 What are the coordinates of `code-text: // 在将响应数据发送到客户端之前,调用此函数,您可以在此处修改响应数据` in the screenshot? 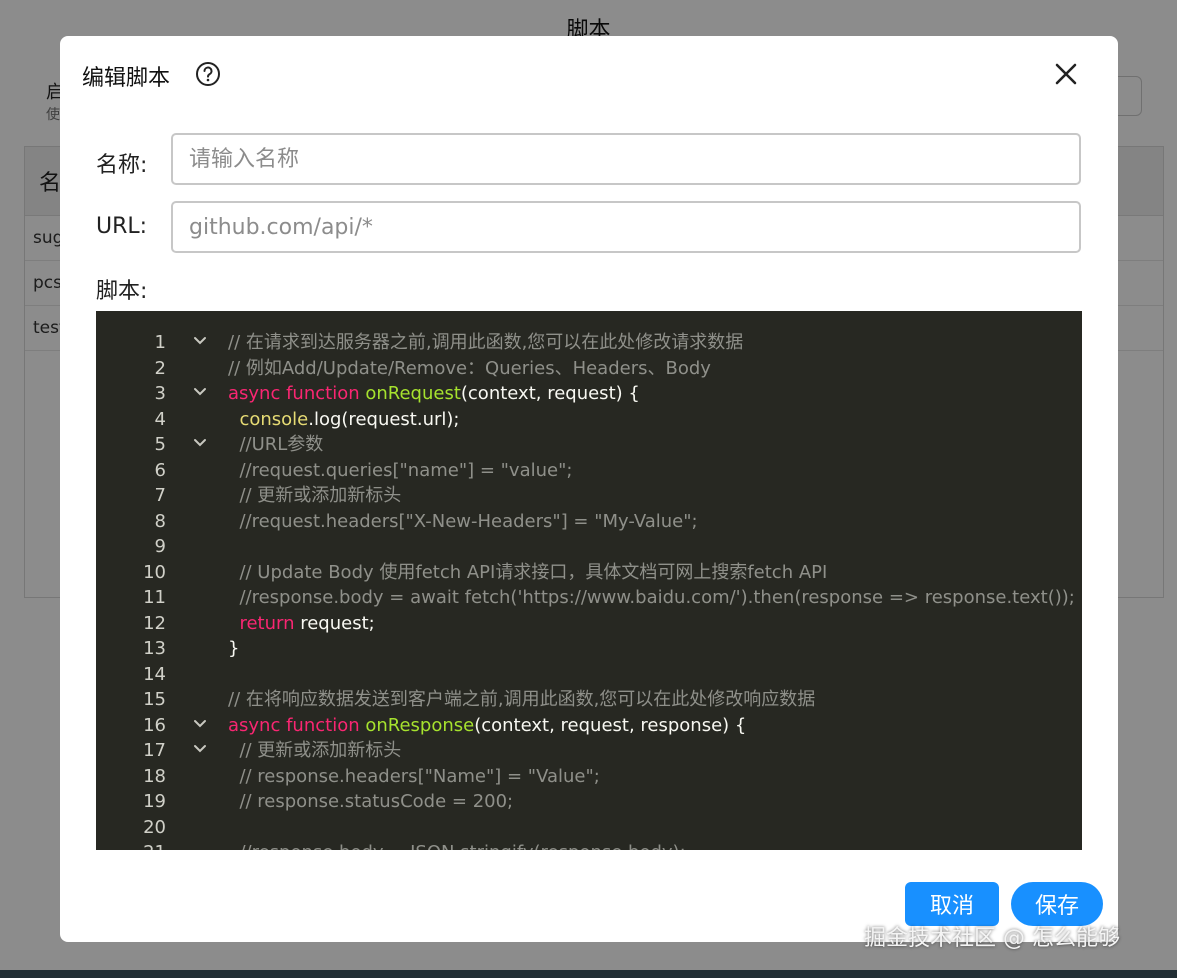 It's located at (521, 699).